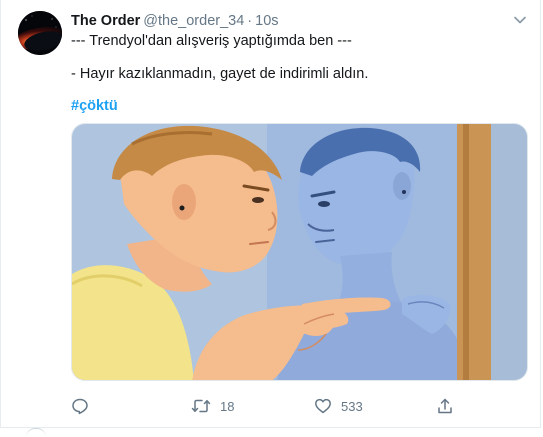  What do you see at coordinates (338, 406) in the screenshot?
I see `like-button: 533` at bounding box center [338, 406].